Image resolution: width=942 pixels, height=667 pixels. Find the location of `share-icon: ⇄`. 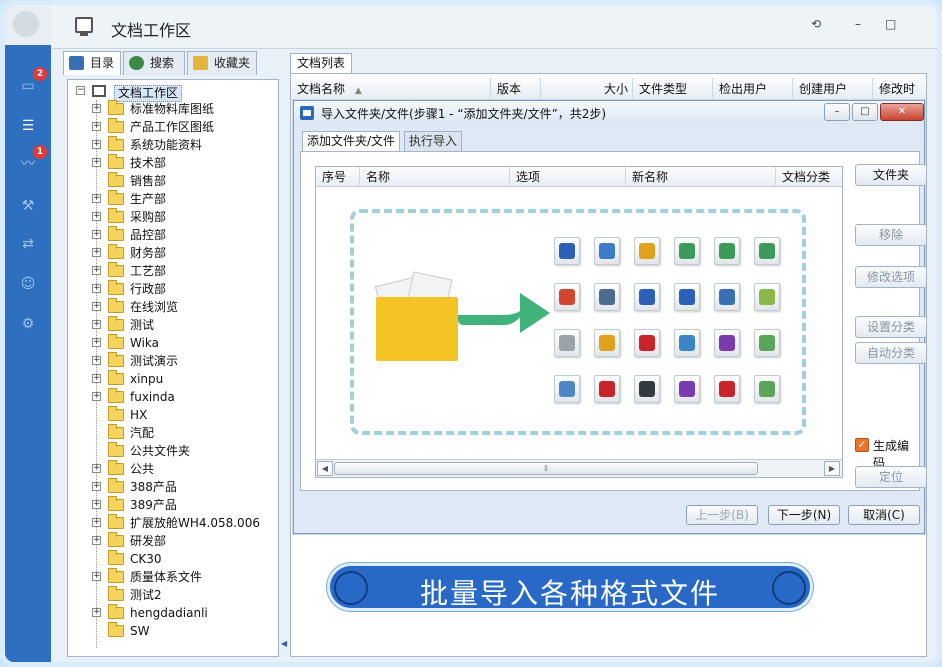

share-icon: ⇄ is located at coordinates (28, 244).